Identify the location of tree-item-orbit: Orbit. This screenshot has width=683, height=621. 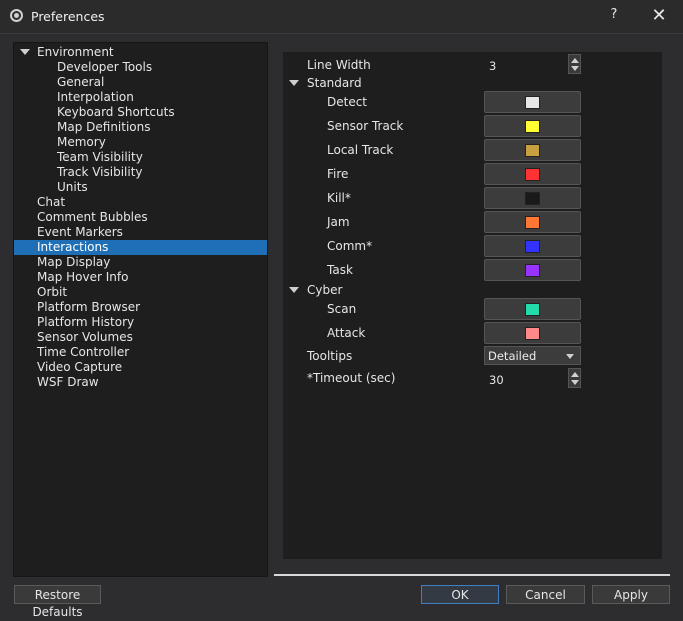
(140, 292).